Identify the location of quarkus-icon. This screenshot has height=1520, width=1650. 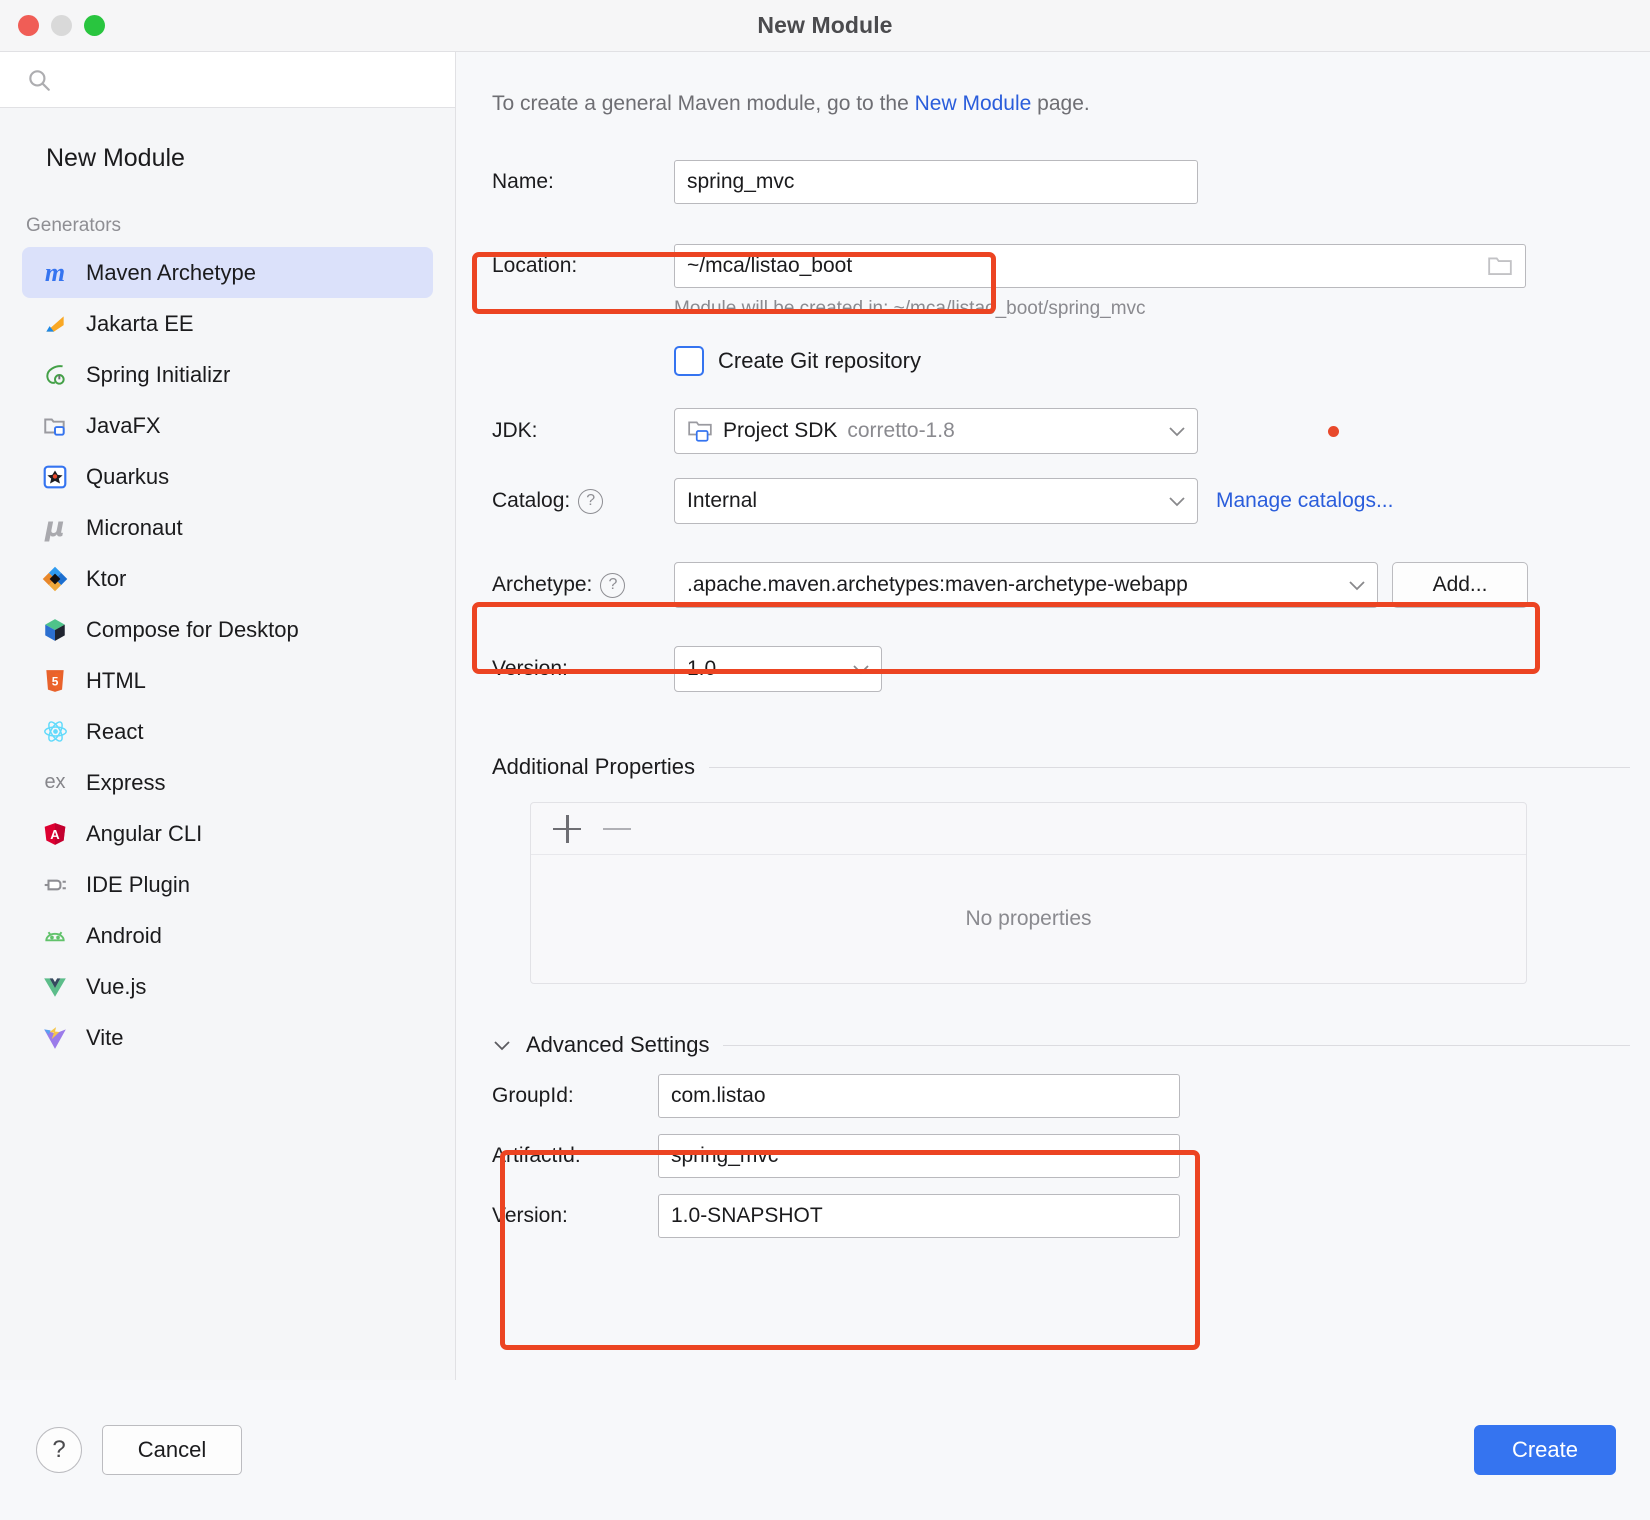
(55, 477).